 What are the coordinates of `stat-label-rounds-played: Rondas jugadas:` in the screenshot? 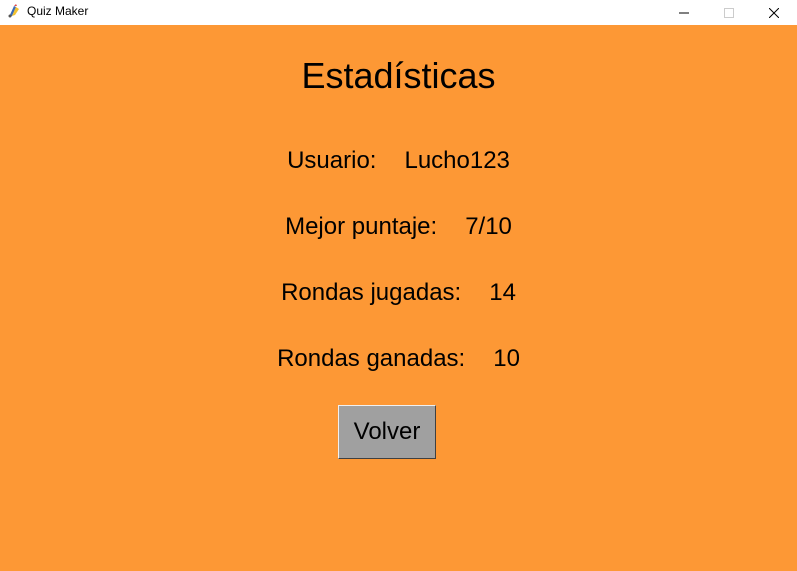 It's located at (371, 292).